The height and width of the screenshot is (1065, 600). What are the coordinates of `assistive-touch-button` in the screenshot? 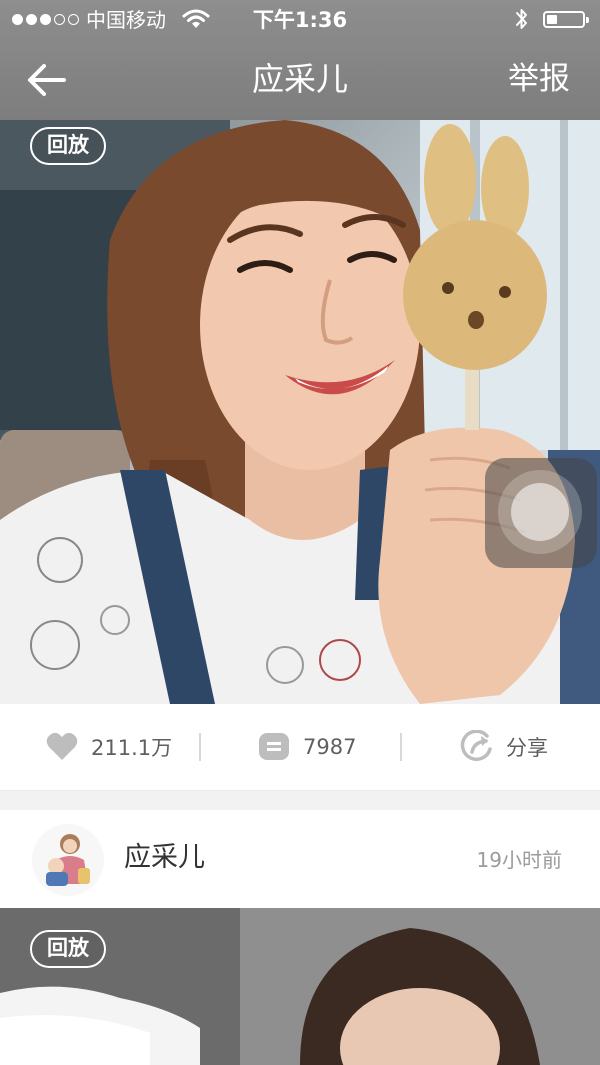 It's located at (541, 513).